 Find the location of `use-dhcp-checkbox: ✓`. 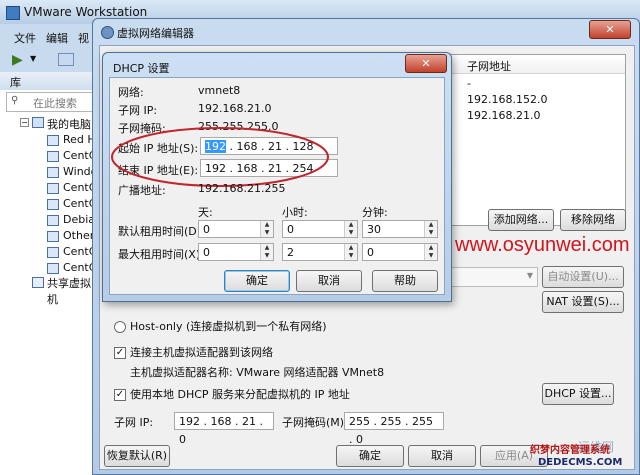

use-dhcp-checkbox: ✓ is located at coordinates (120, 395).